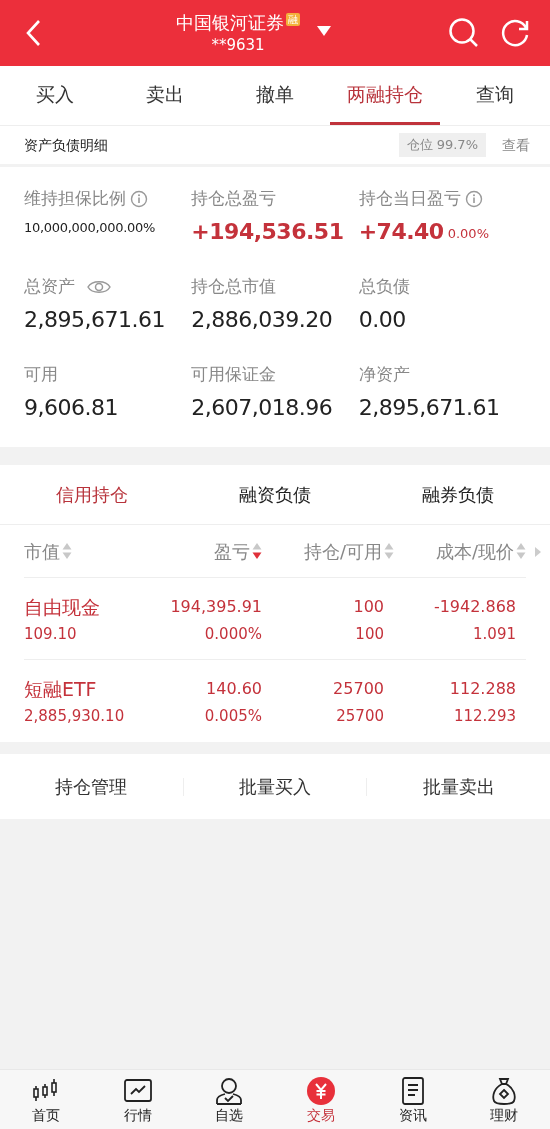  Describe the element at coordinates (99, 287) in the screenshot. I see `eye-icon` at that location.